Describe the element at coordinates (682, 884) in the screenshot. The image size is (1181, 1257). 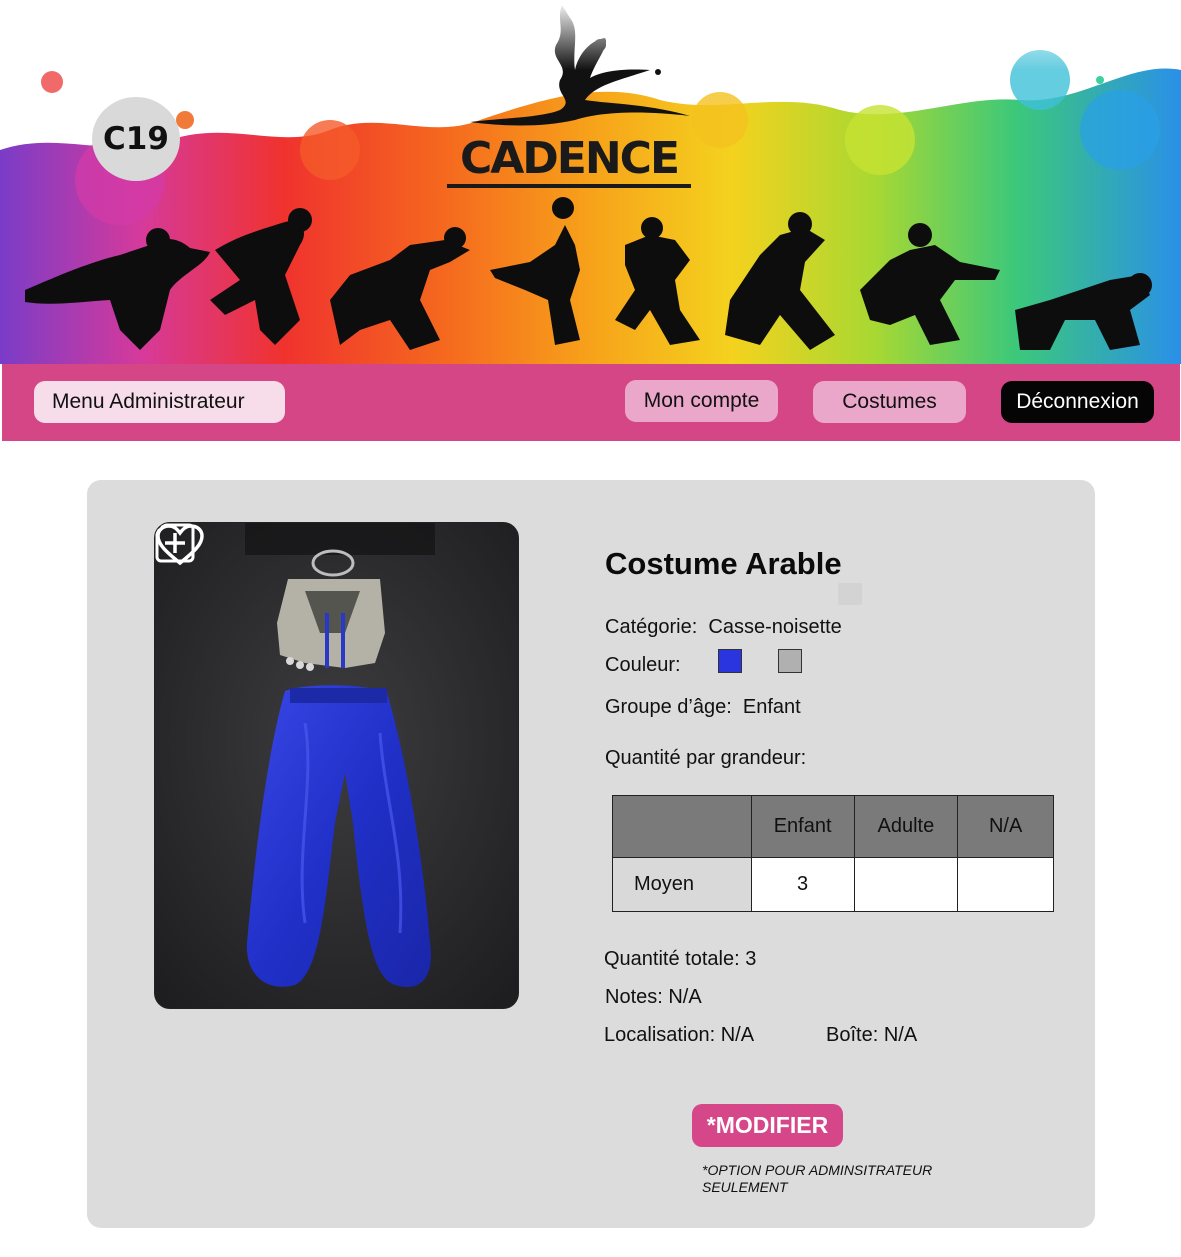
I see `row-size-label: Moyen` at that location.